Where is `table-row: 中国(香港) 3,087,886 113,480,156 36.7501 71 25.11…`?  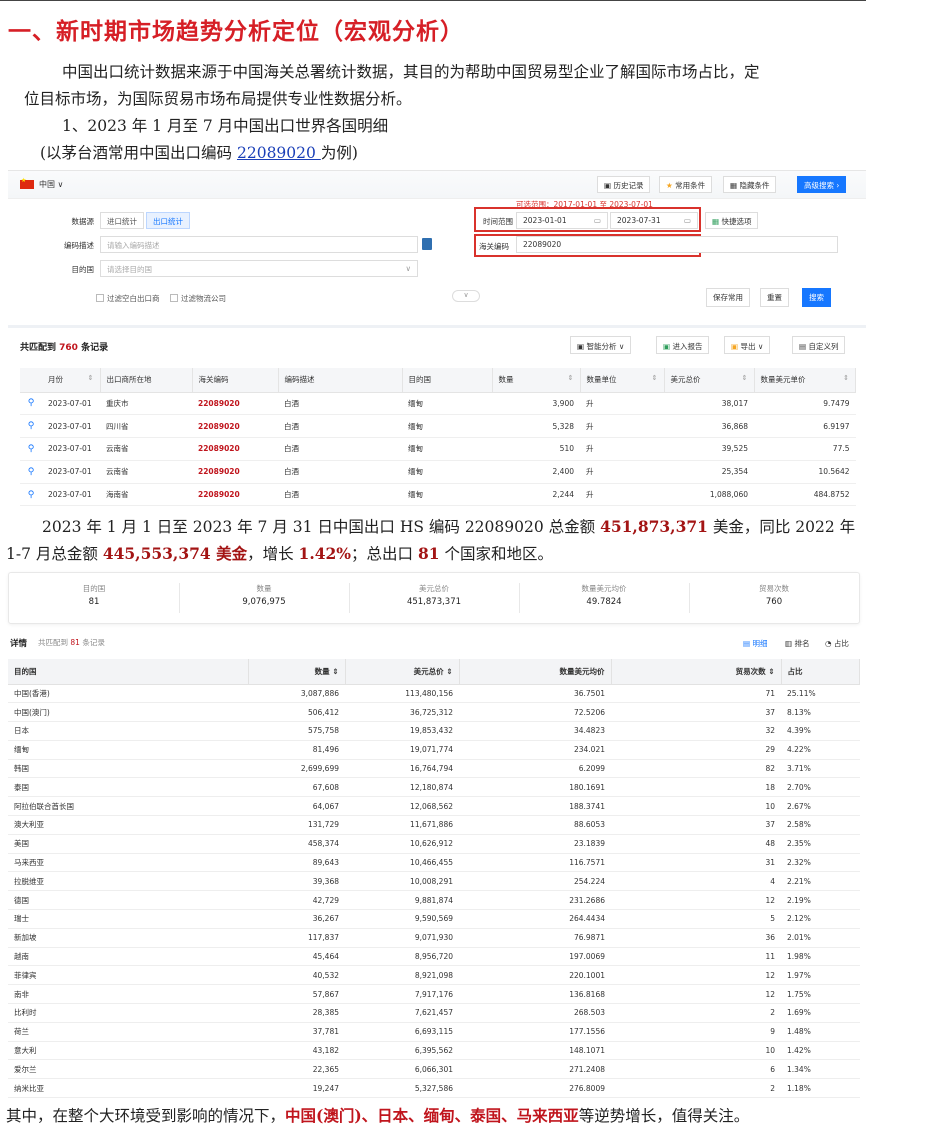 table-row: 中国(香港) 3,087,886 113,480,156 36.7501 71 25.11… is located at coordinates (434, 694).